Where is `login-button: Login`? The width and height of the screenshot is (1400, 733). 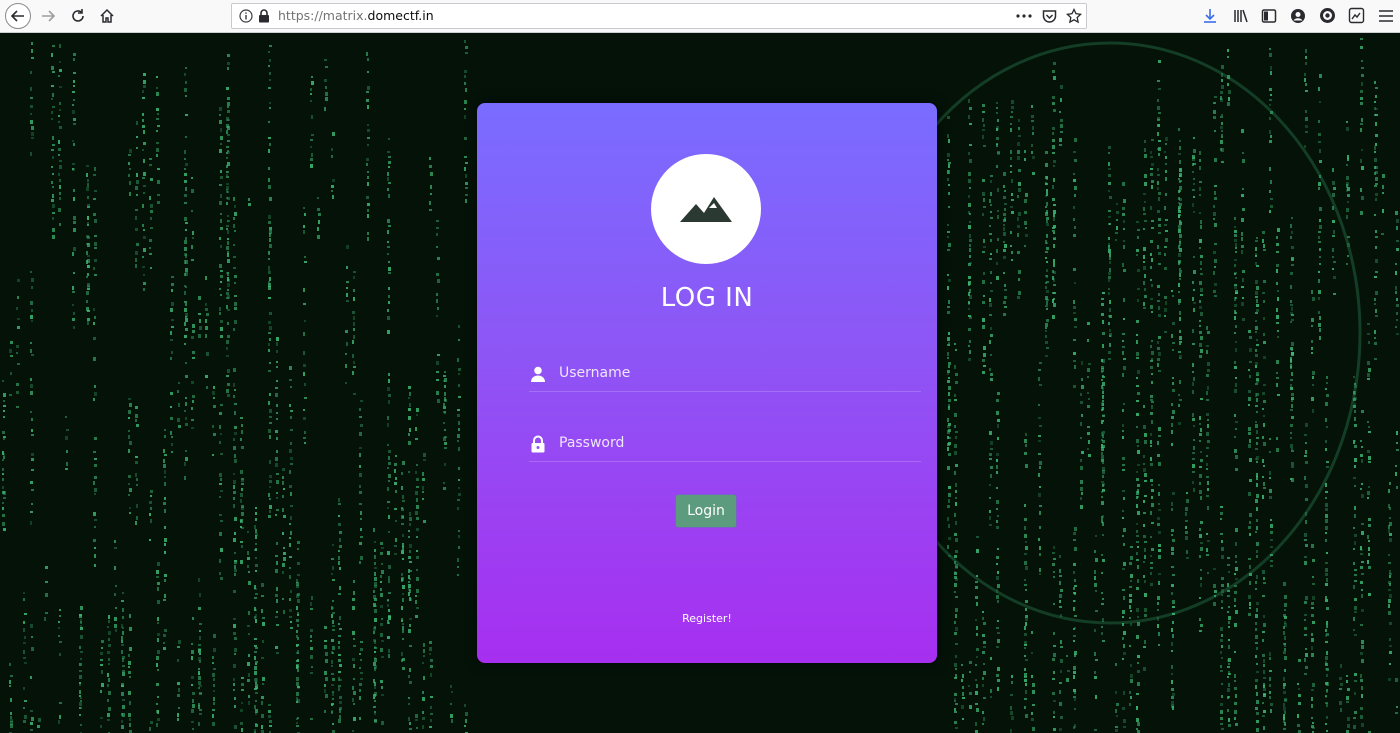
login-button: Login is located at coordinates (706, 511).